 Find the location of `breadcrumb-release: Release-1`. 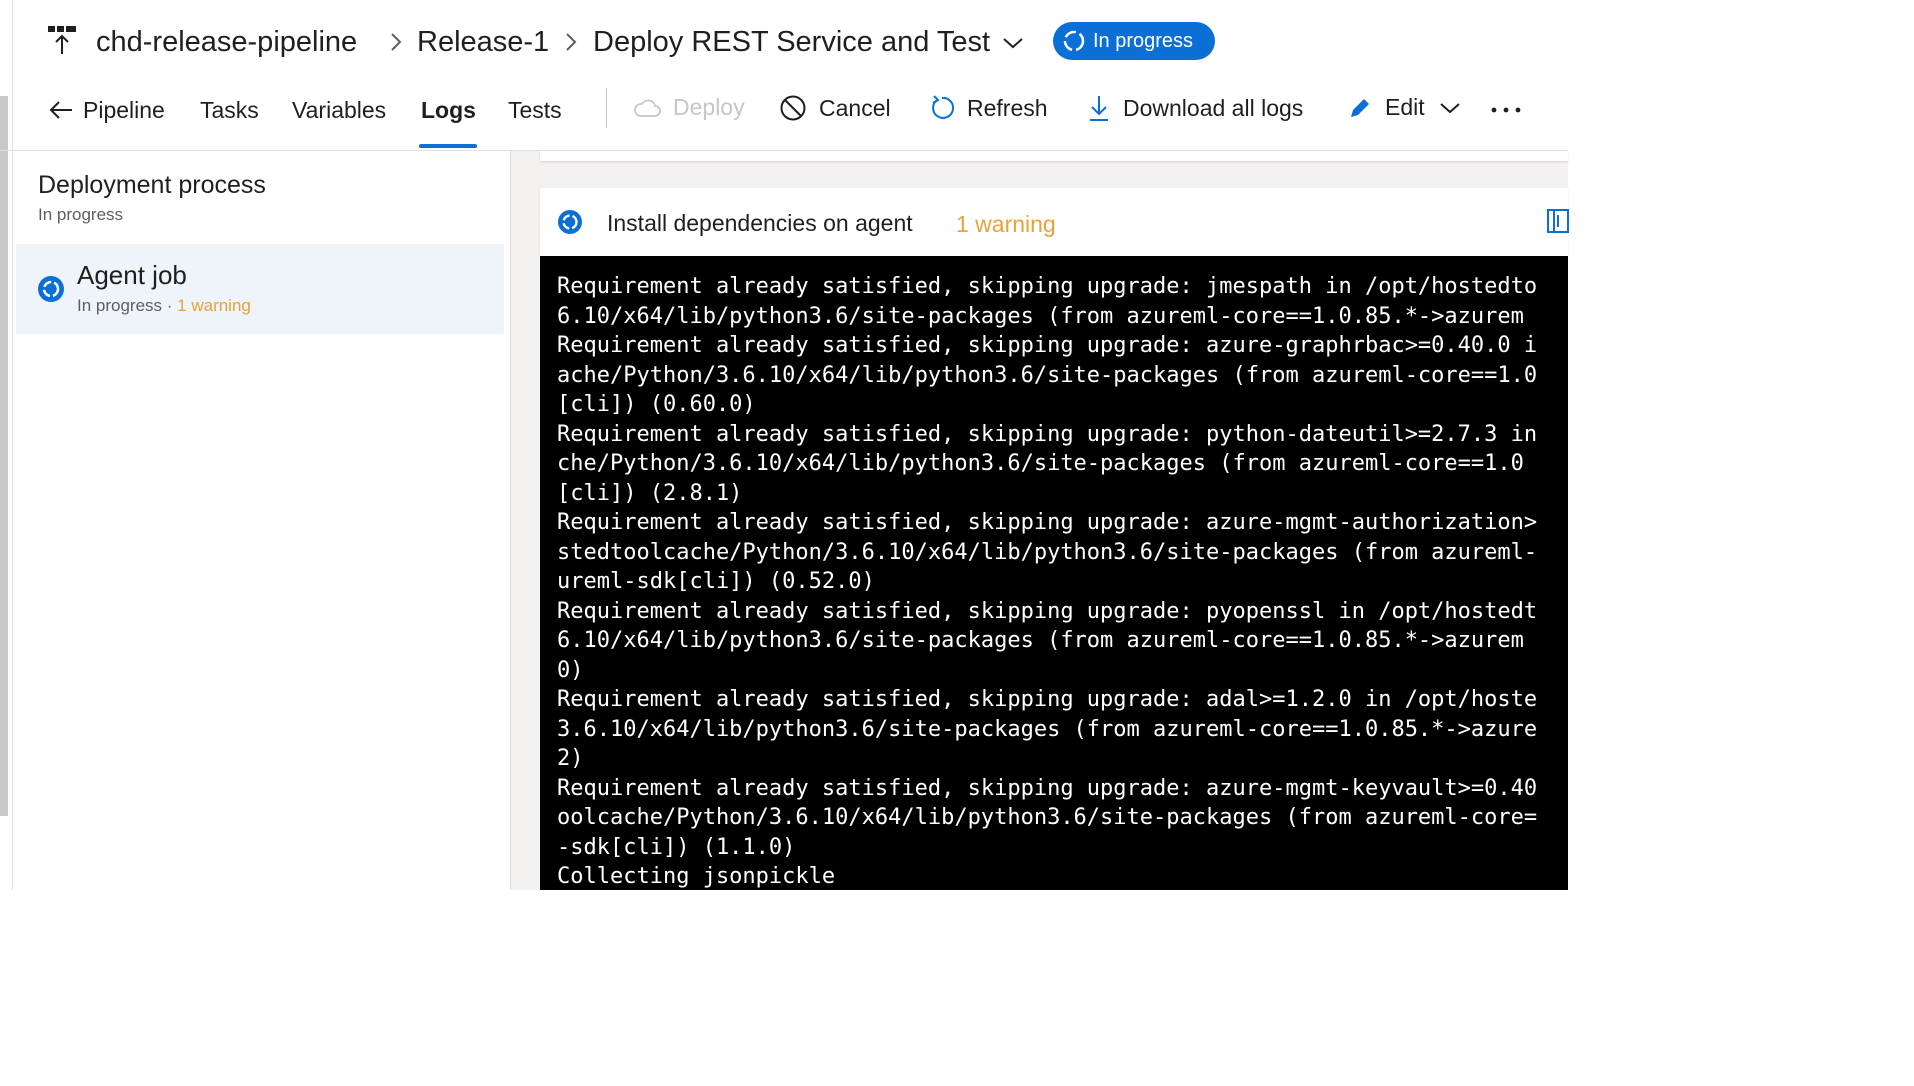

breadcrumb-release: Release-1 is located at coordinates (483, 42).